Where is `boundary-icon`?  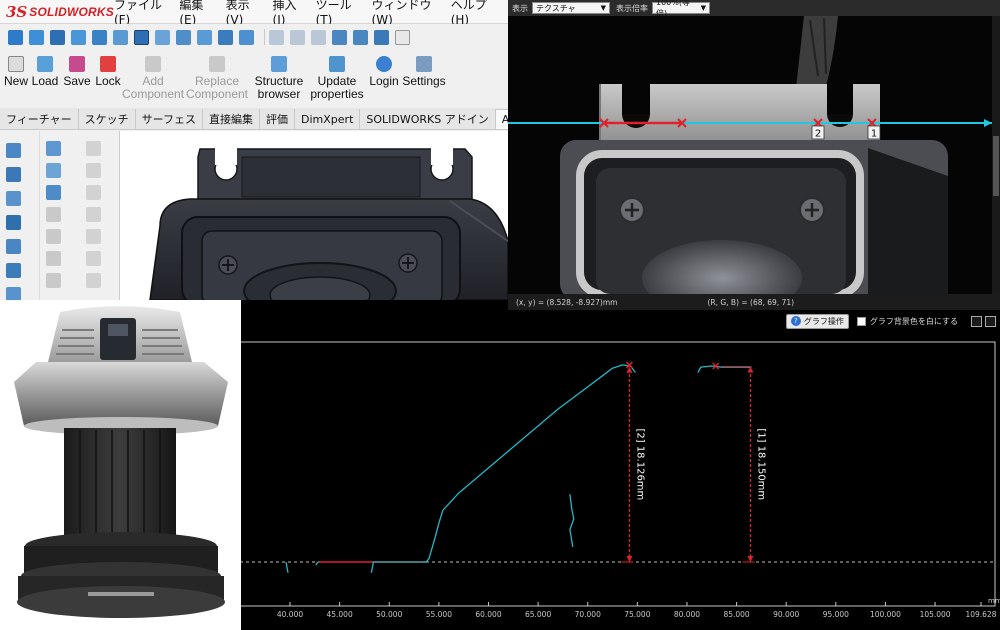
boundary-icon is located at coordinates (13, 246).